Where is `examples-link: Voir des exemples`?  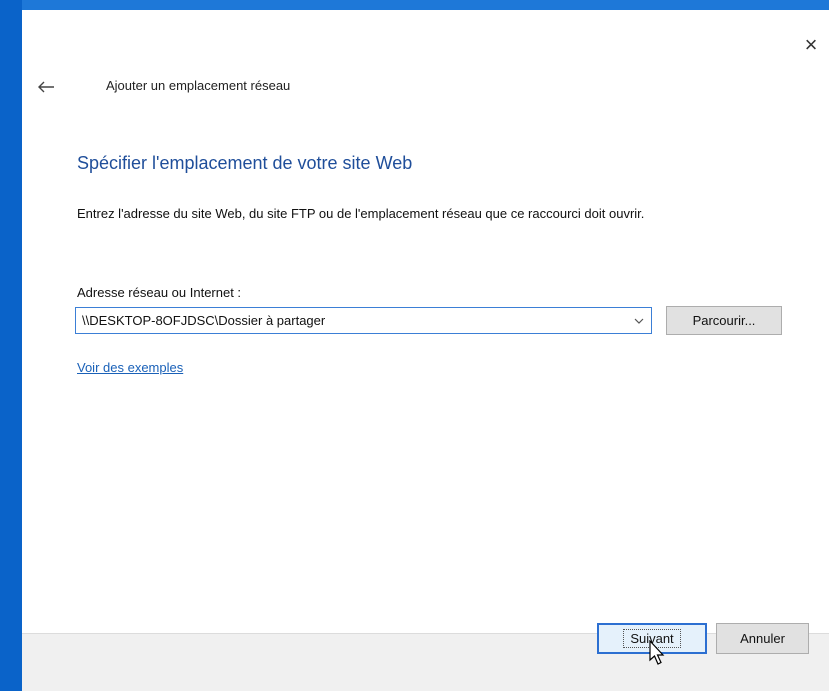 examples-link: Voir des exemples is located at coordinates (130, 367).